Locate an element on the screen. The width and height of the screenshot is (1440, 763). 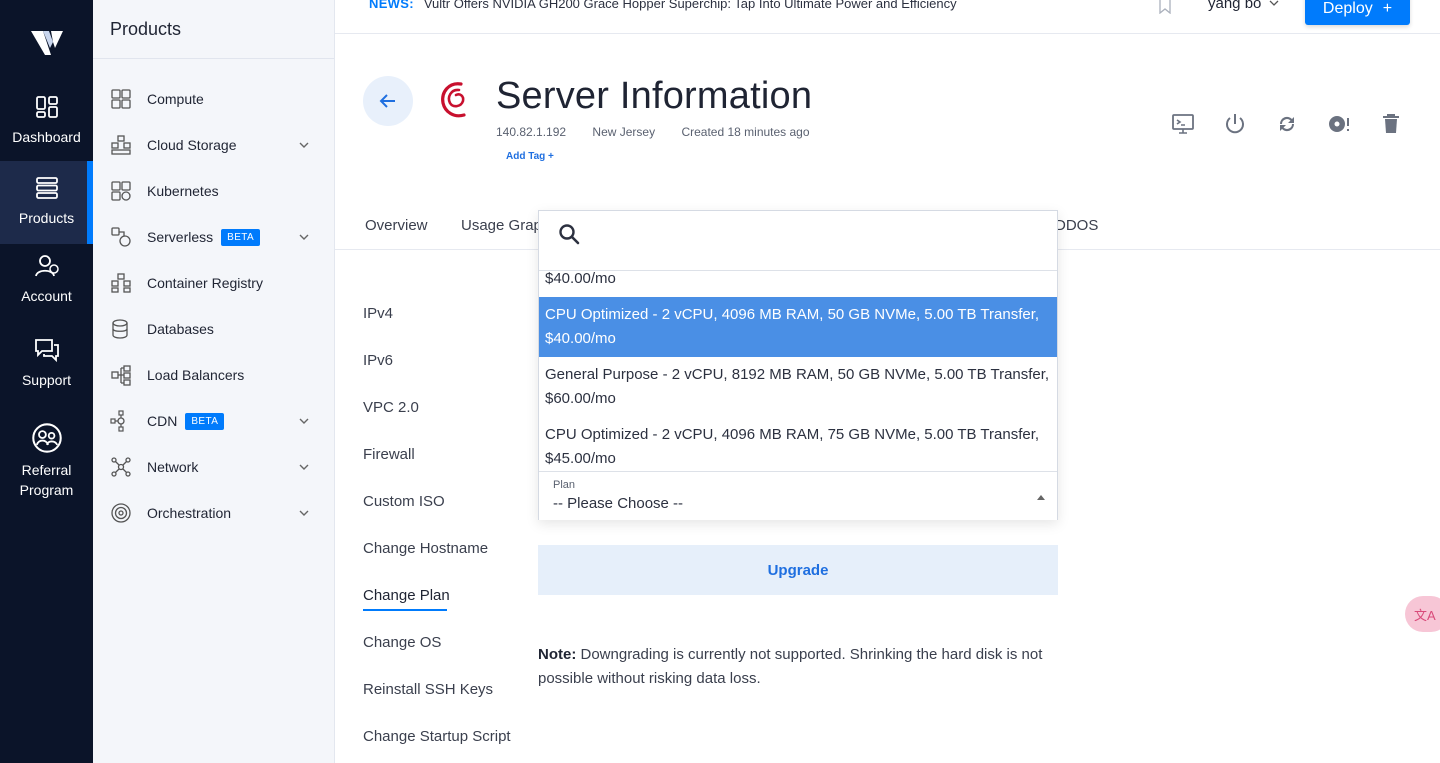
sidebar-item-container-registry: Container Registry is located at coordinates (213, 283).